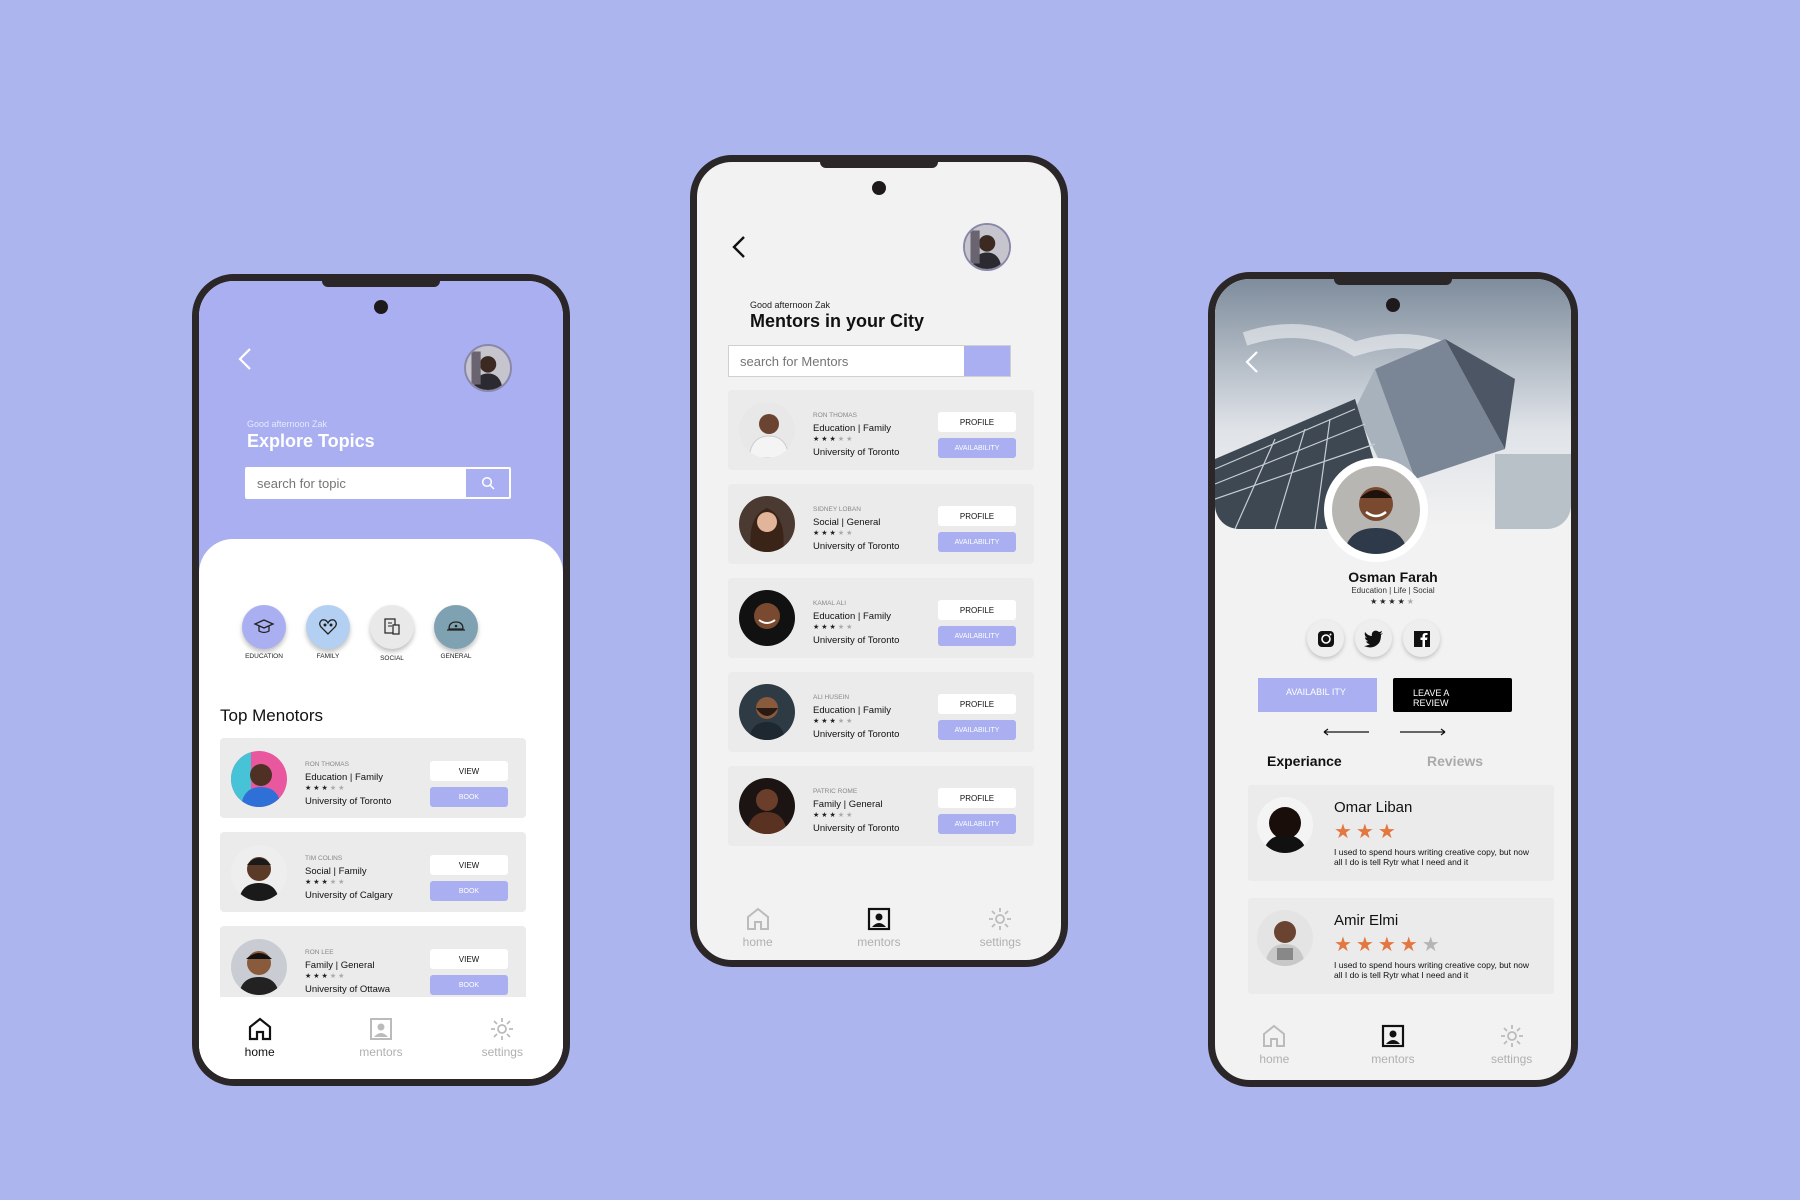 The height and width of the screenshot is (1200, 1800). I want to click on topic-social: SOCIAL, so click(392, 633).